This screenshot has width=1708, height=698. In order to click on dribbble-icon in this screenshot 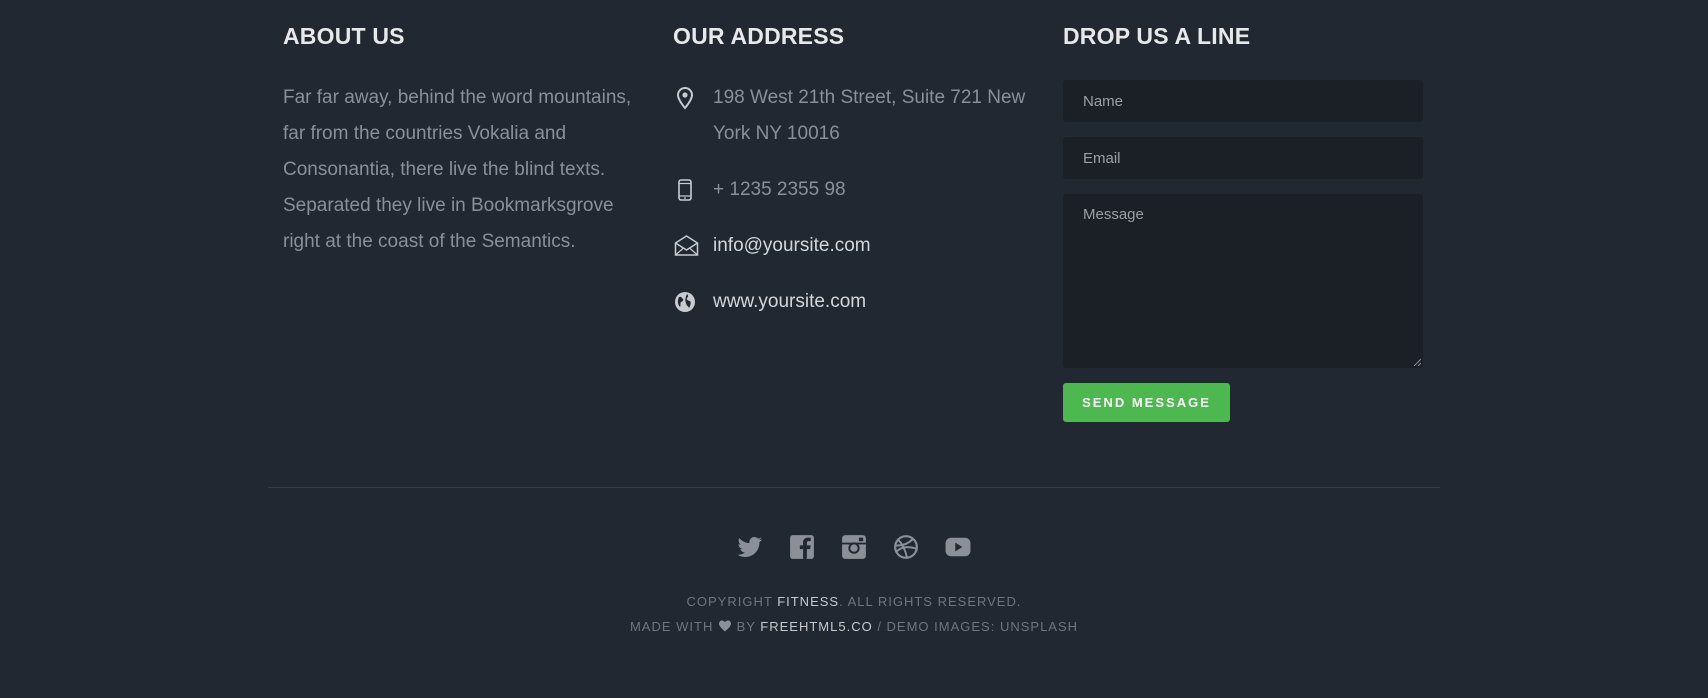, I will do `click(906, 546)`.